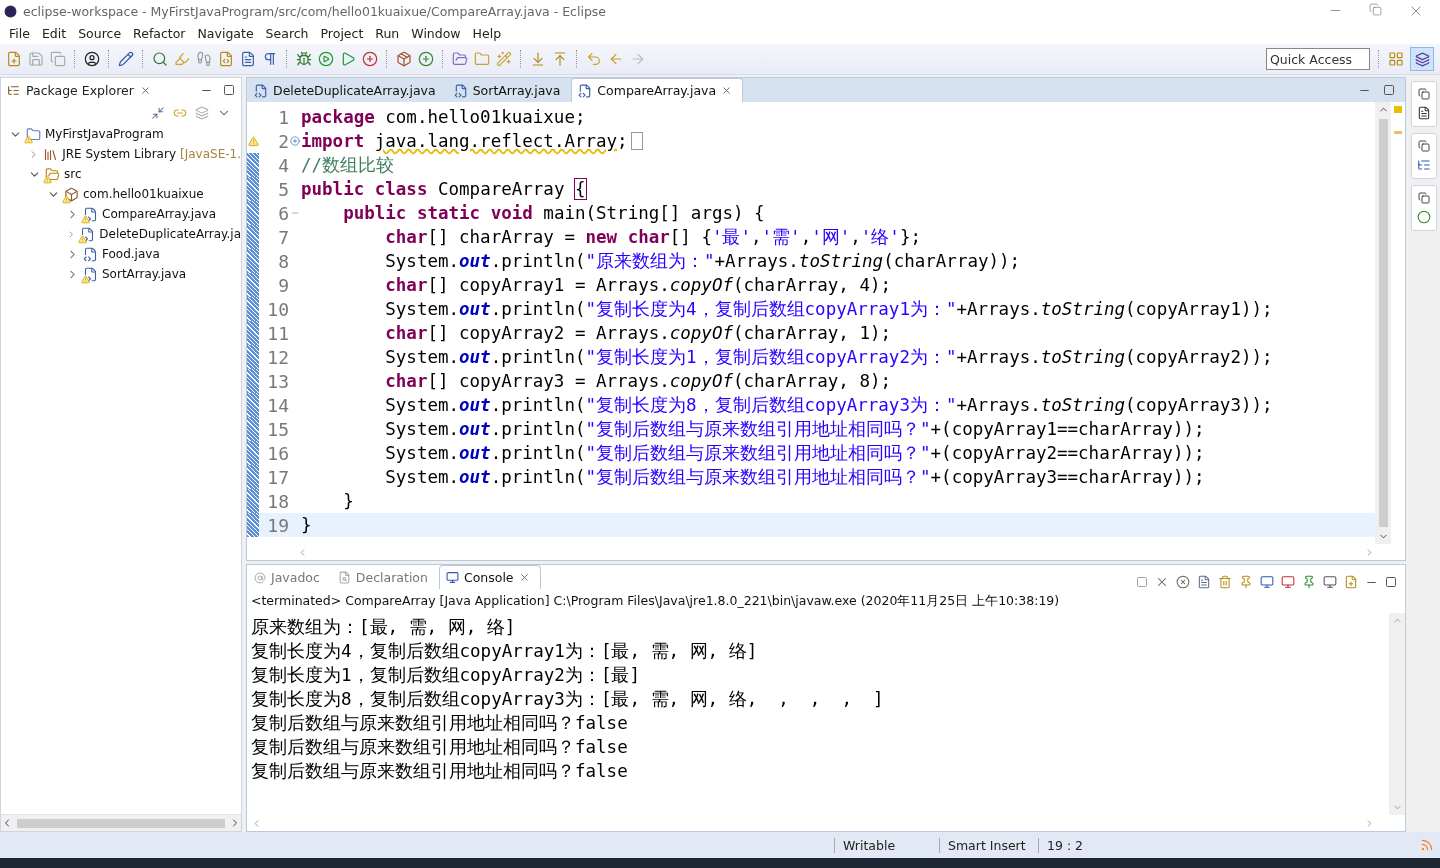 The width and height of the screenshot is (1440, 868). I want to click on menu-item: Help, so click(487, 33).